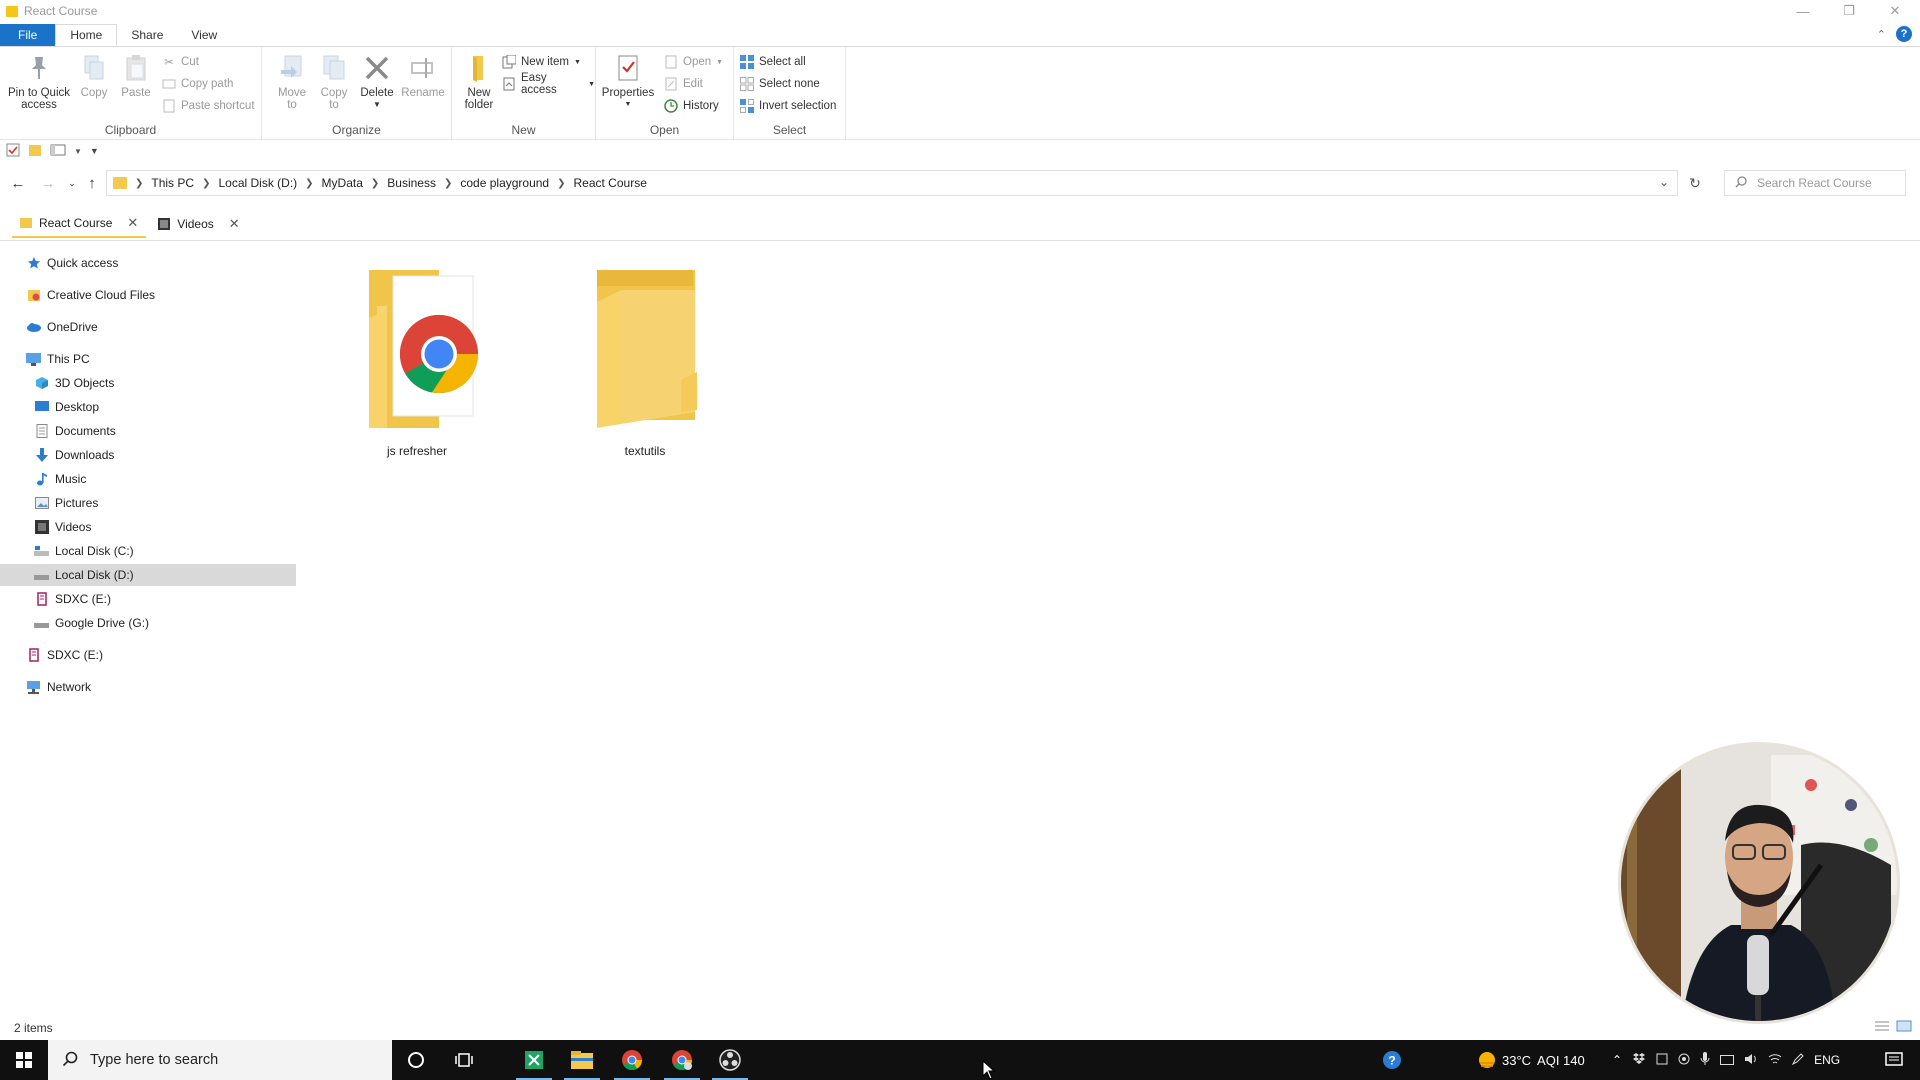  I want to click on sidebar-item-music: Music, so click(148, 479).